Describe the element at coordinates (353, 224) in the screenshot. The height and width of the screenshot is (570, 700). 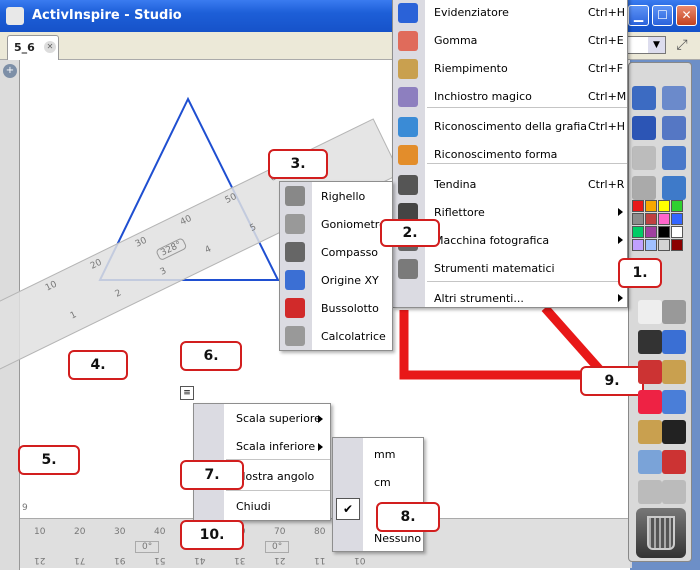
I see `math-menu-item: Goniometro` at that location.